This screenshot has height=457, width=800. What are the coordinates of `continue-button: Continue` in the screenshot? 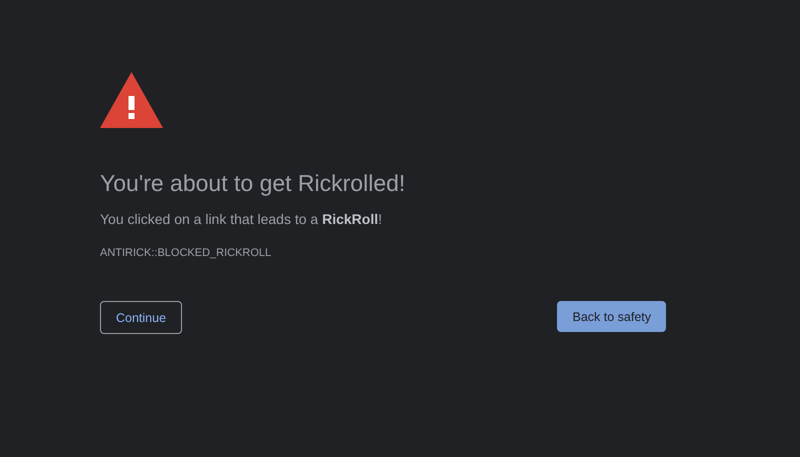 It's located at (141, 317).